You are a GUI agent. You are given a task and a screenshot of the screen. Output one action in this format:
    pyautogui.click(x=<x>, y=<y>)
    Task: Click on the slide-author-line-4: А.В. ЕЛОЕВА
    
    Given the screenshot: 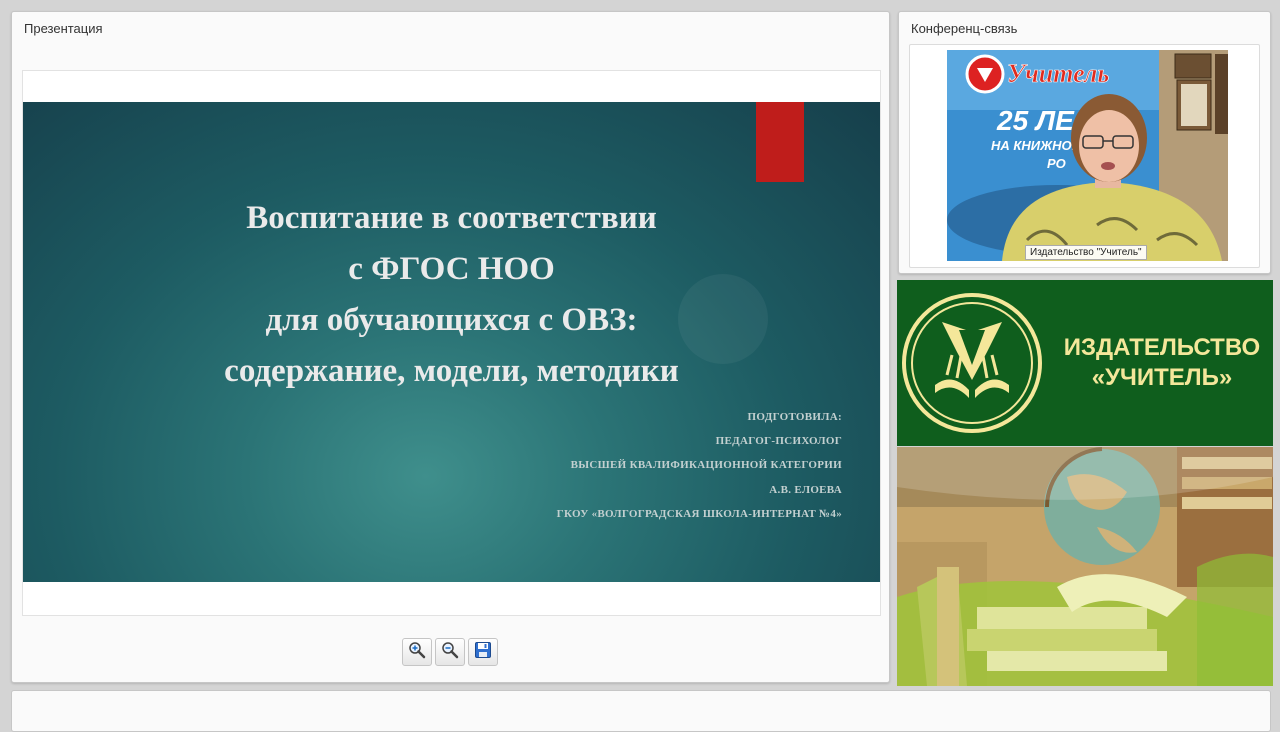 What is the action you would take?
    pyautogui.click(x=805, y=490)
    